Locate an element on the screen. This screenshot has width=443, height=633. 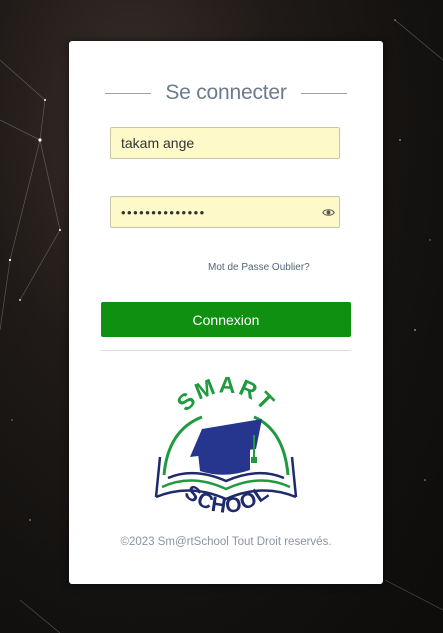
logo-word-bottom: SCHOOL is located at coordinates (226, 499).